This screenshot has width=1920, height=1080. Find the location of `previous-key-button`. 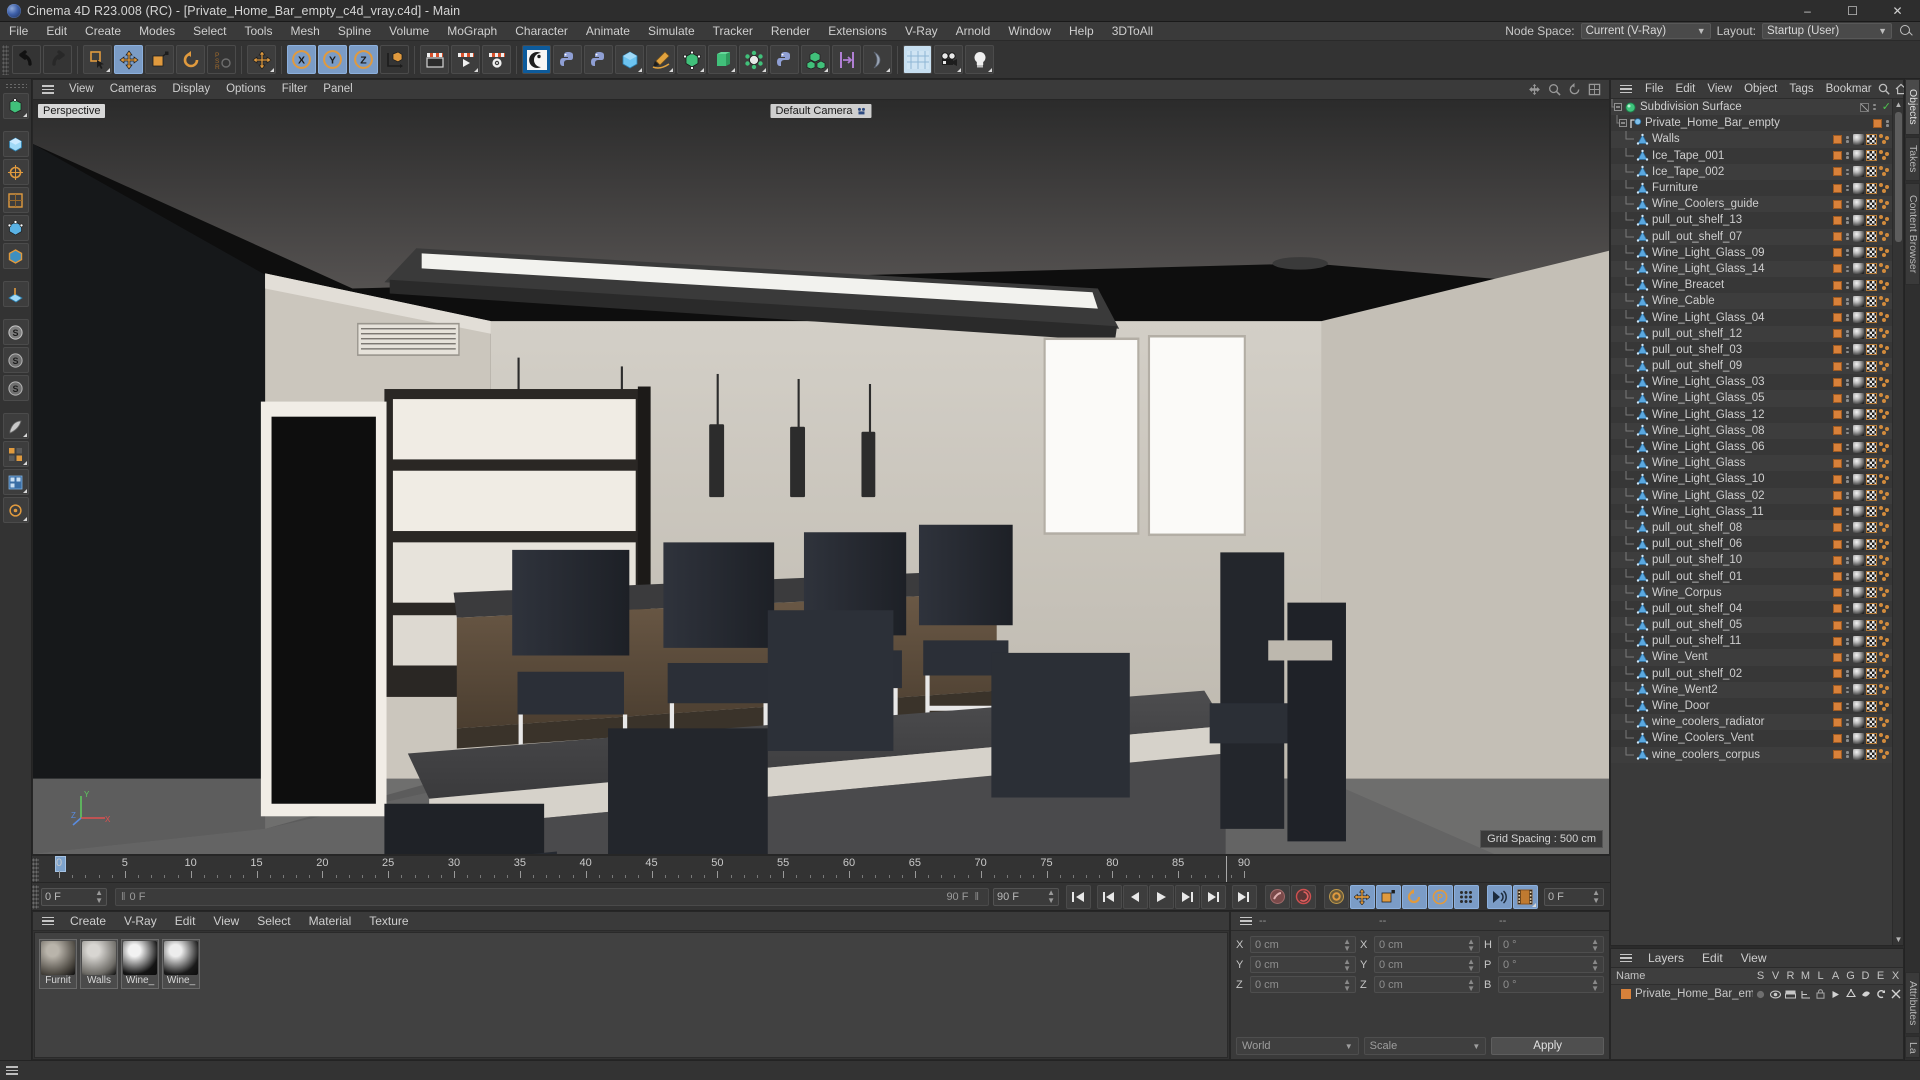

previous-key-button is located at coordinates (1109, 896).